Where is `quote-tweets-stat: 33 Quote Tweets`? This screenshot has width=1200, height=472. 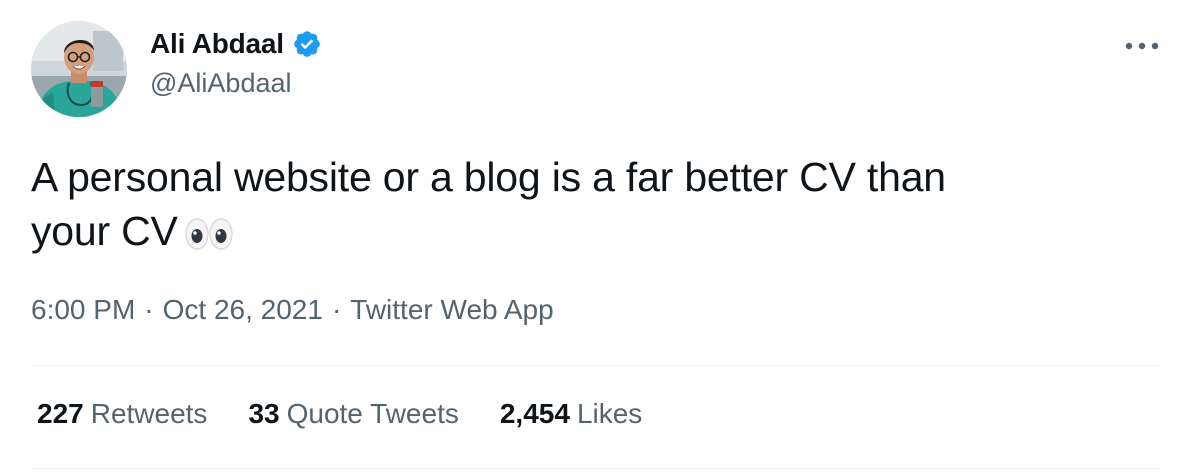
quote-tweets-stat: 33 Quote Tweets is located at coordinates (353, 414).